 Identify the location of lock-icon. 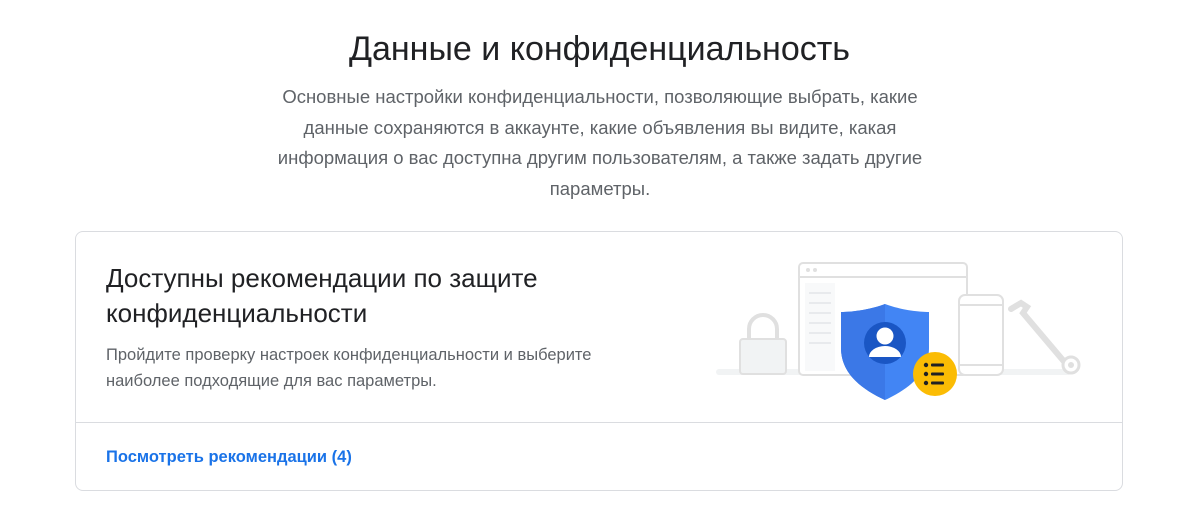
(763, 344).